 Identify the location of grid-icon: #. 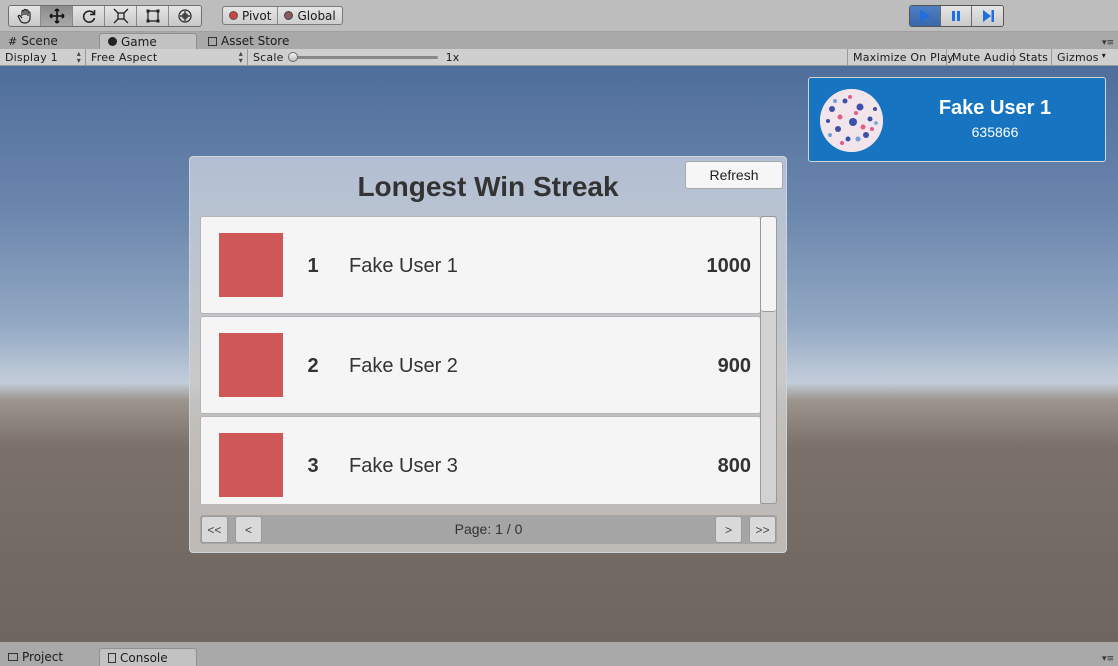
(13, 41).